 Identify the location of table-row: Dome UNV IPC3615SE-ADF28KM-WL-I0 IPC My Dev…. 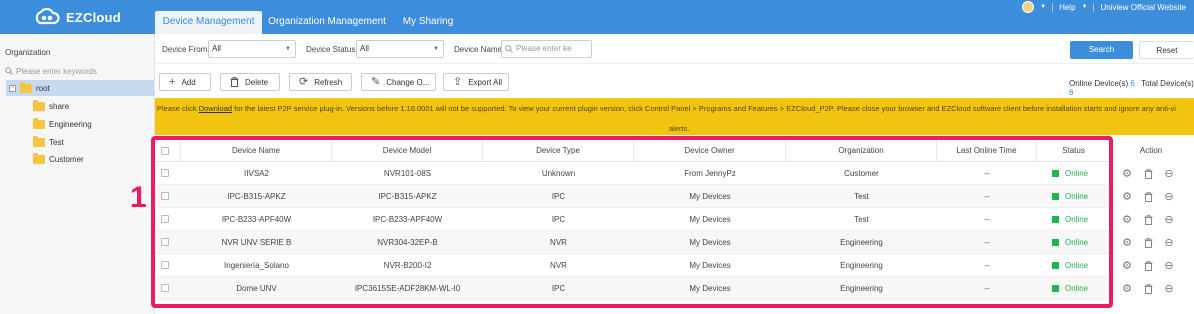
(632, 288).